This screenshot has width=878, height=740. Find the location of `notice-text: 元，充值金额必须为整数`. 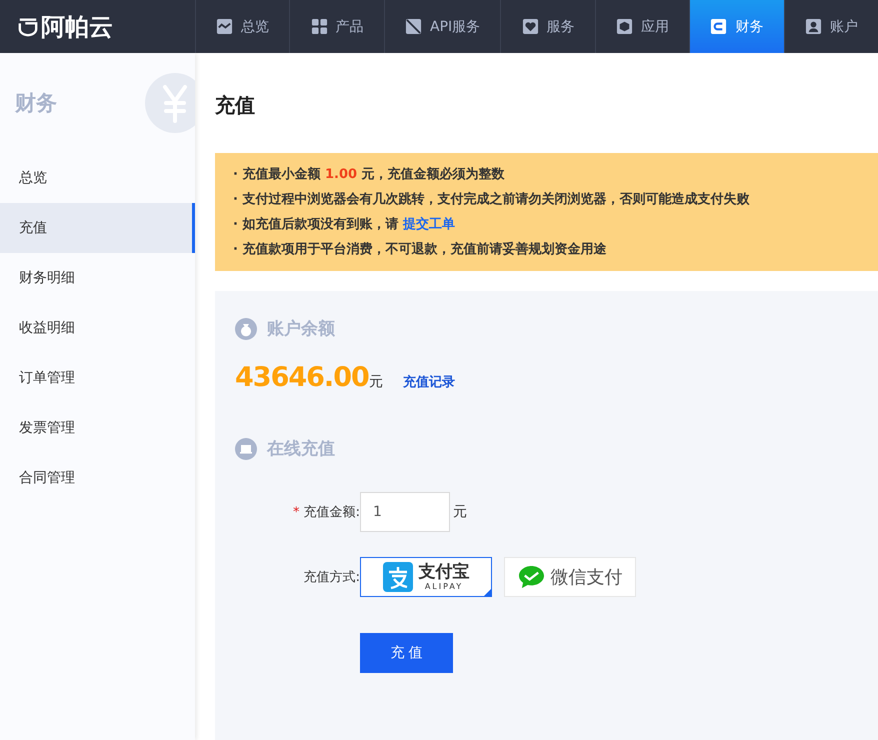

notice-text: 元，充值金额必须为整数 is located at coordinates (432, 174).